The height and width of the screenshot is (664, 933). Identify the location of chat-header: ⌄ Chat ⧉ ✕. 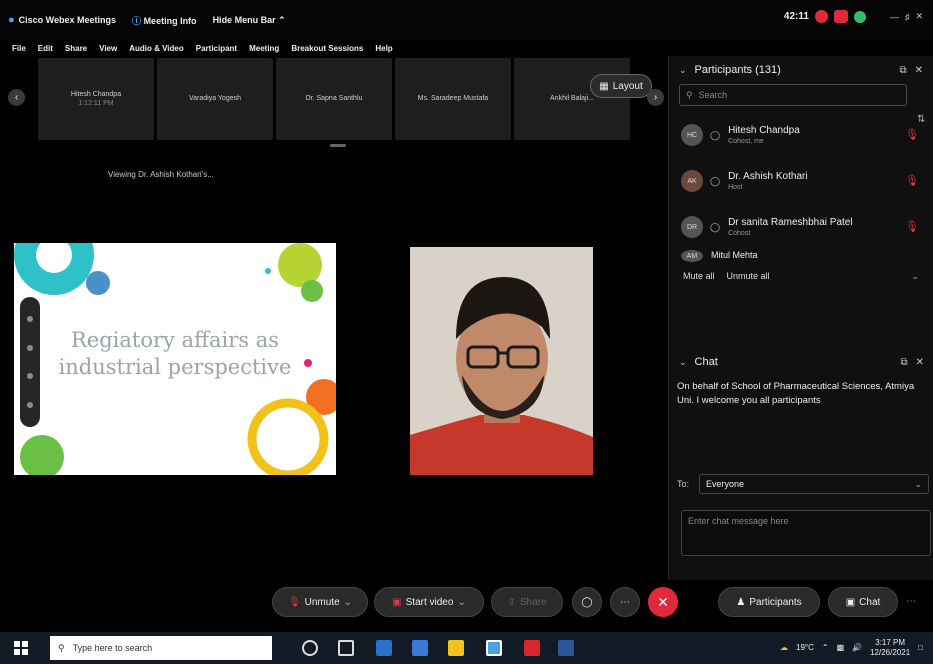
(801, 362).